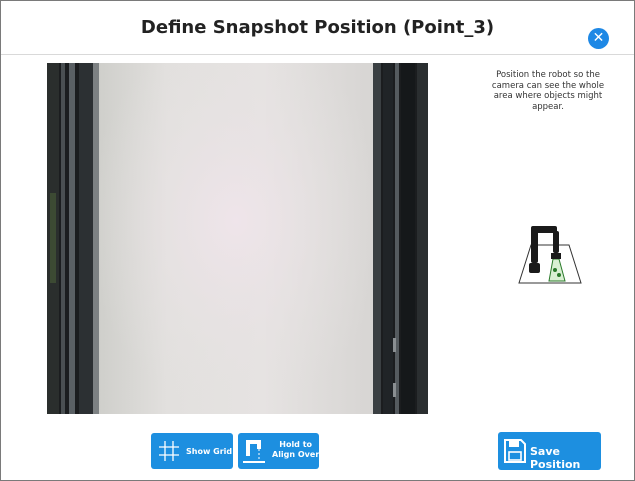 This screenshot has height=481, width=635. What do you see at coordinates (515, 453) in the screenshot?
I see `save-disk-icon` at bounding box center [515, 453].